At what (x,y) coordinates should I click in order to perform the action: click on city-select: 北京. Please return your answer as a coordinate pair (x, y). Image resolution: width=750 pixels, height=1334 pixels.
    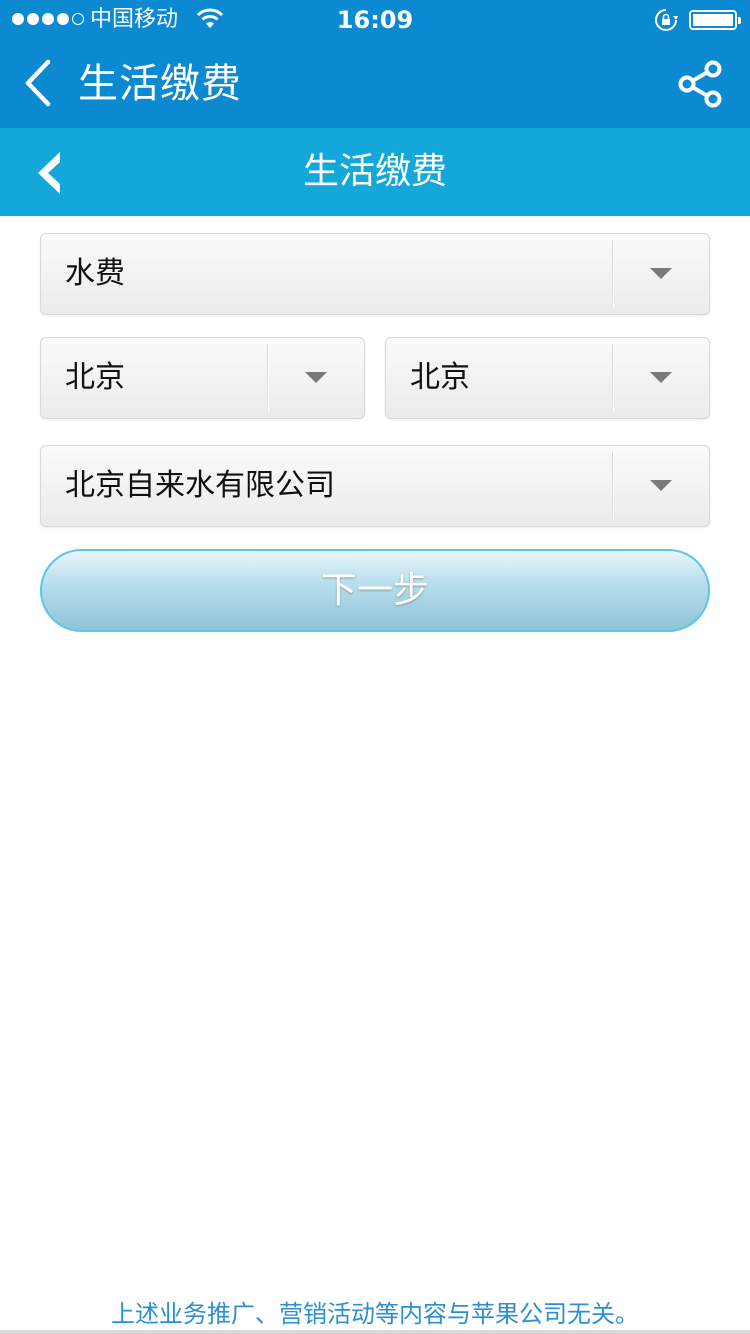
    Looking at the image, I should click on (547, 378).